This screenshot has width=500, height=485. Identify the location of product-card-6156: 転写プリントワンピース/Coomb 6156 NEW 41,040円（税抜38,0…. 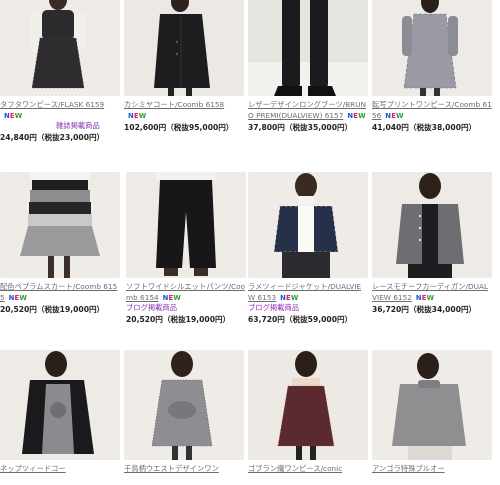
(432, 66).